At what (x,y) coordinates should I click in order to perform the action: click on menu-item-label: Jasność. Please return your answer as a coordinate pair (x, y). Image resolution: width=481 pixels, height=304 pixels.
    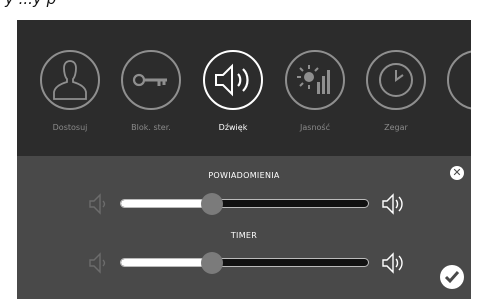
    Looking at the image, I should click on (315, 127).